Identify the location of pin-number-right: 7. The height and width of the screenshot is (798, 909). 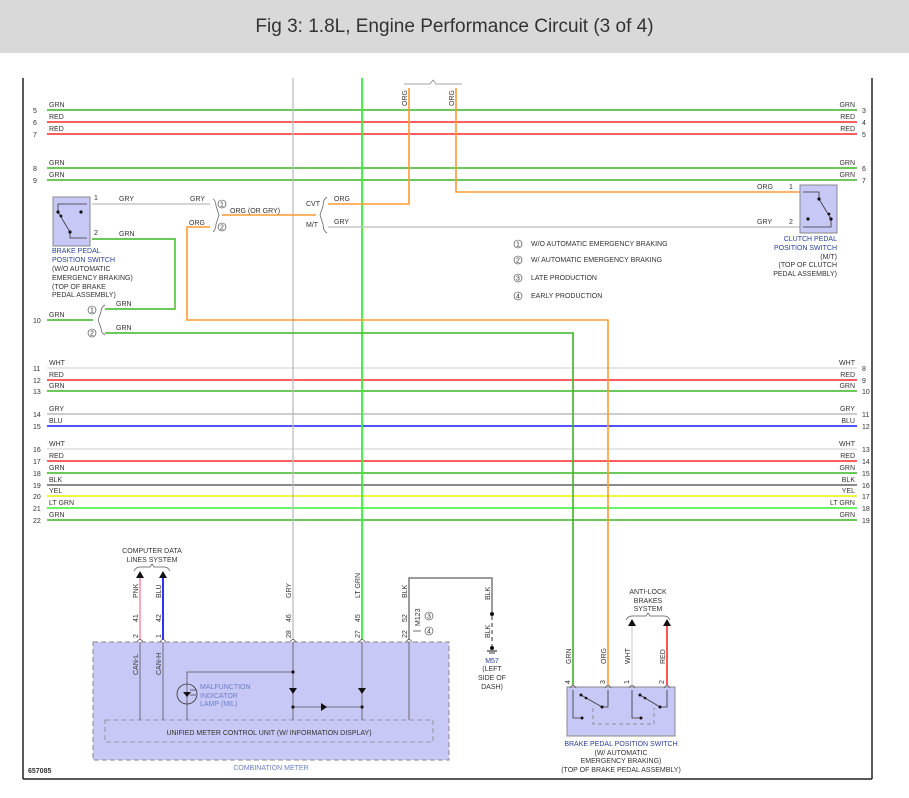
(864, 181).